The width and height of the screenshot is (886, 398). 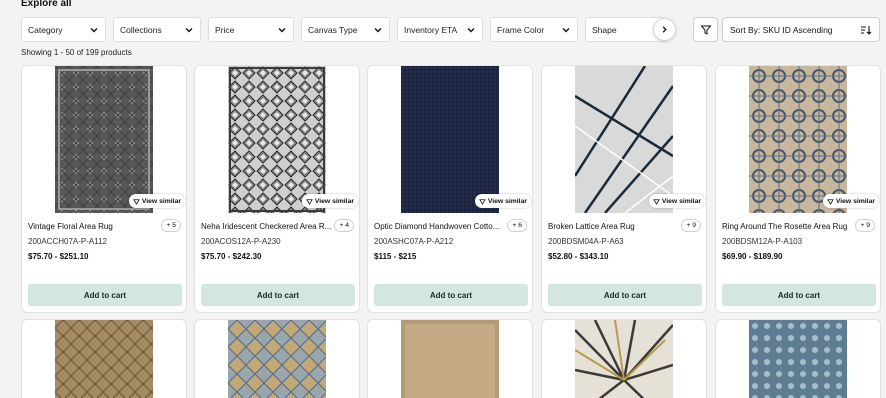 I want to click on product-price: $52.80 - $343.10, so click(x=578, y=256).